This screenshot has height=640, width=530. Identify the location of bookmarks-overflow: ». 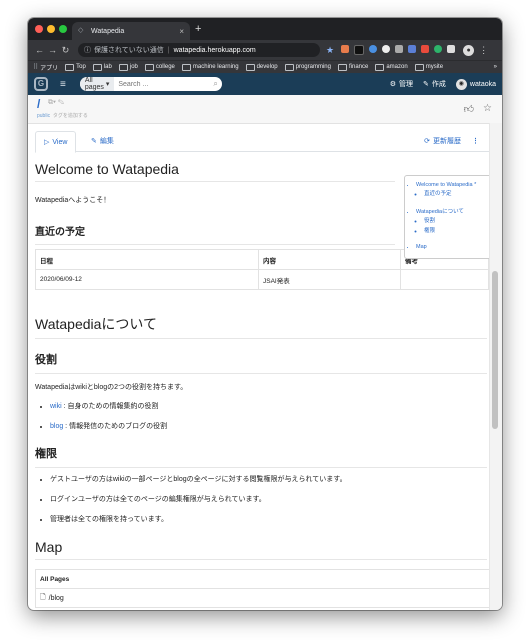
(495, 67).